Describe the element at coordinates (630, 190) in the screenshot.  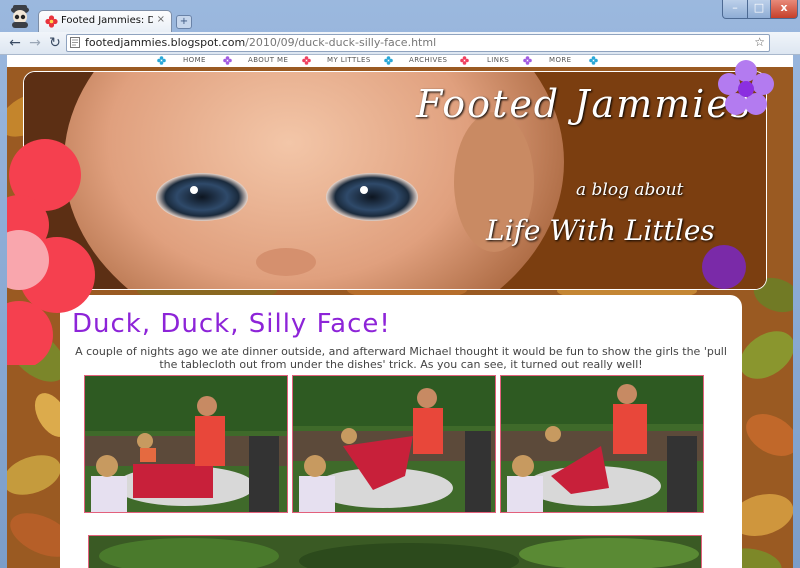
I see `blog-tagline: a blog about` at that location.